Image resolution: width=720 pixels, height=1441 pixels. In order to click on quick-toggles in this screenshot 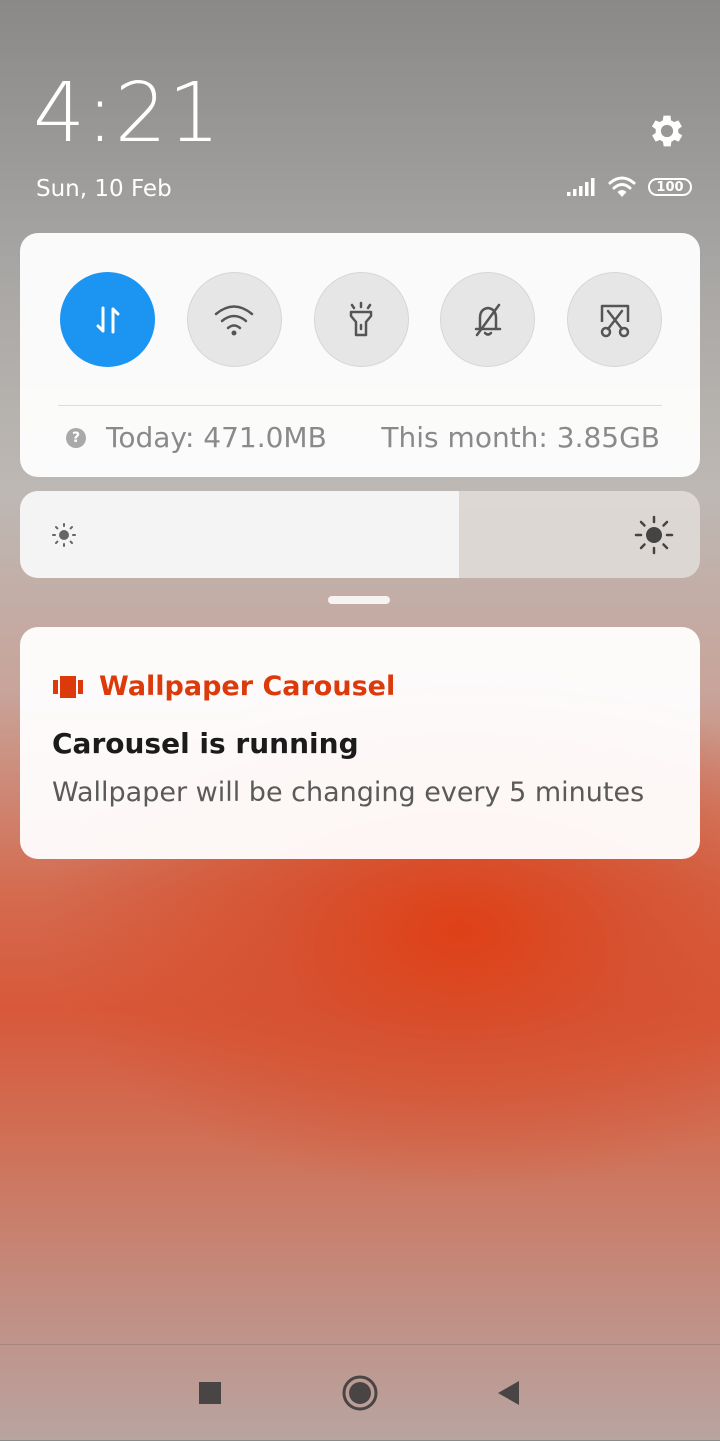, I will do `click(361, 319)`.